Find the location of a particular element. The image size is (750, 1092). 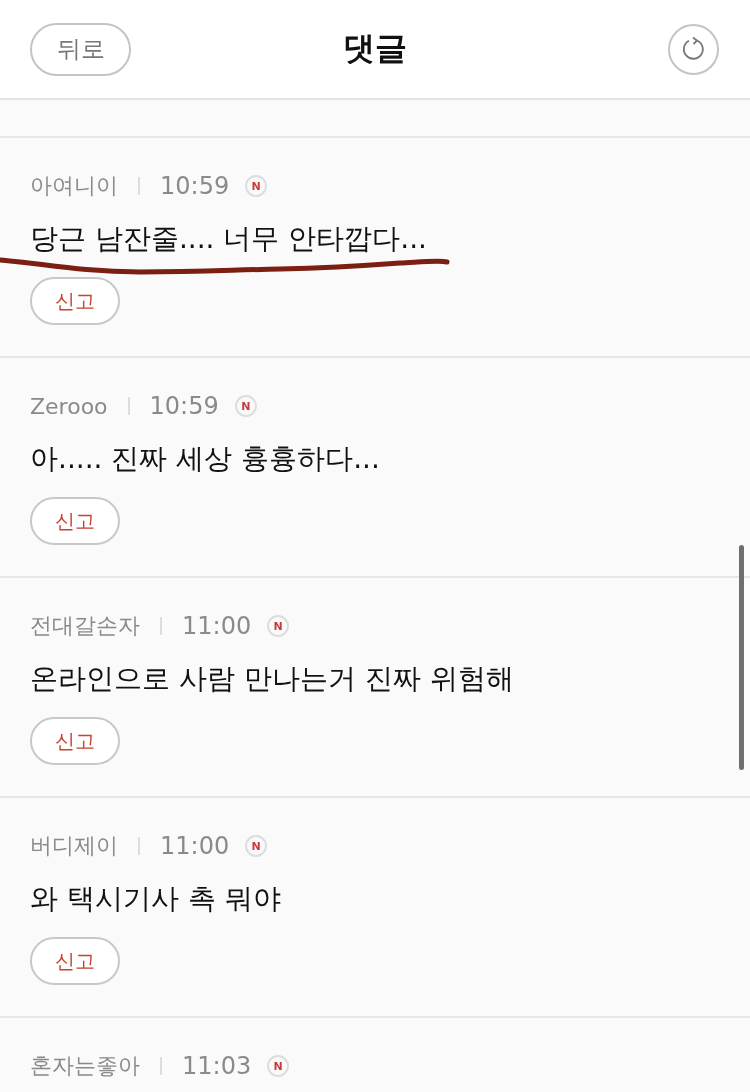

author-name: 버디제이 is located at coordinates (74, 846).